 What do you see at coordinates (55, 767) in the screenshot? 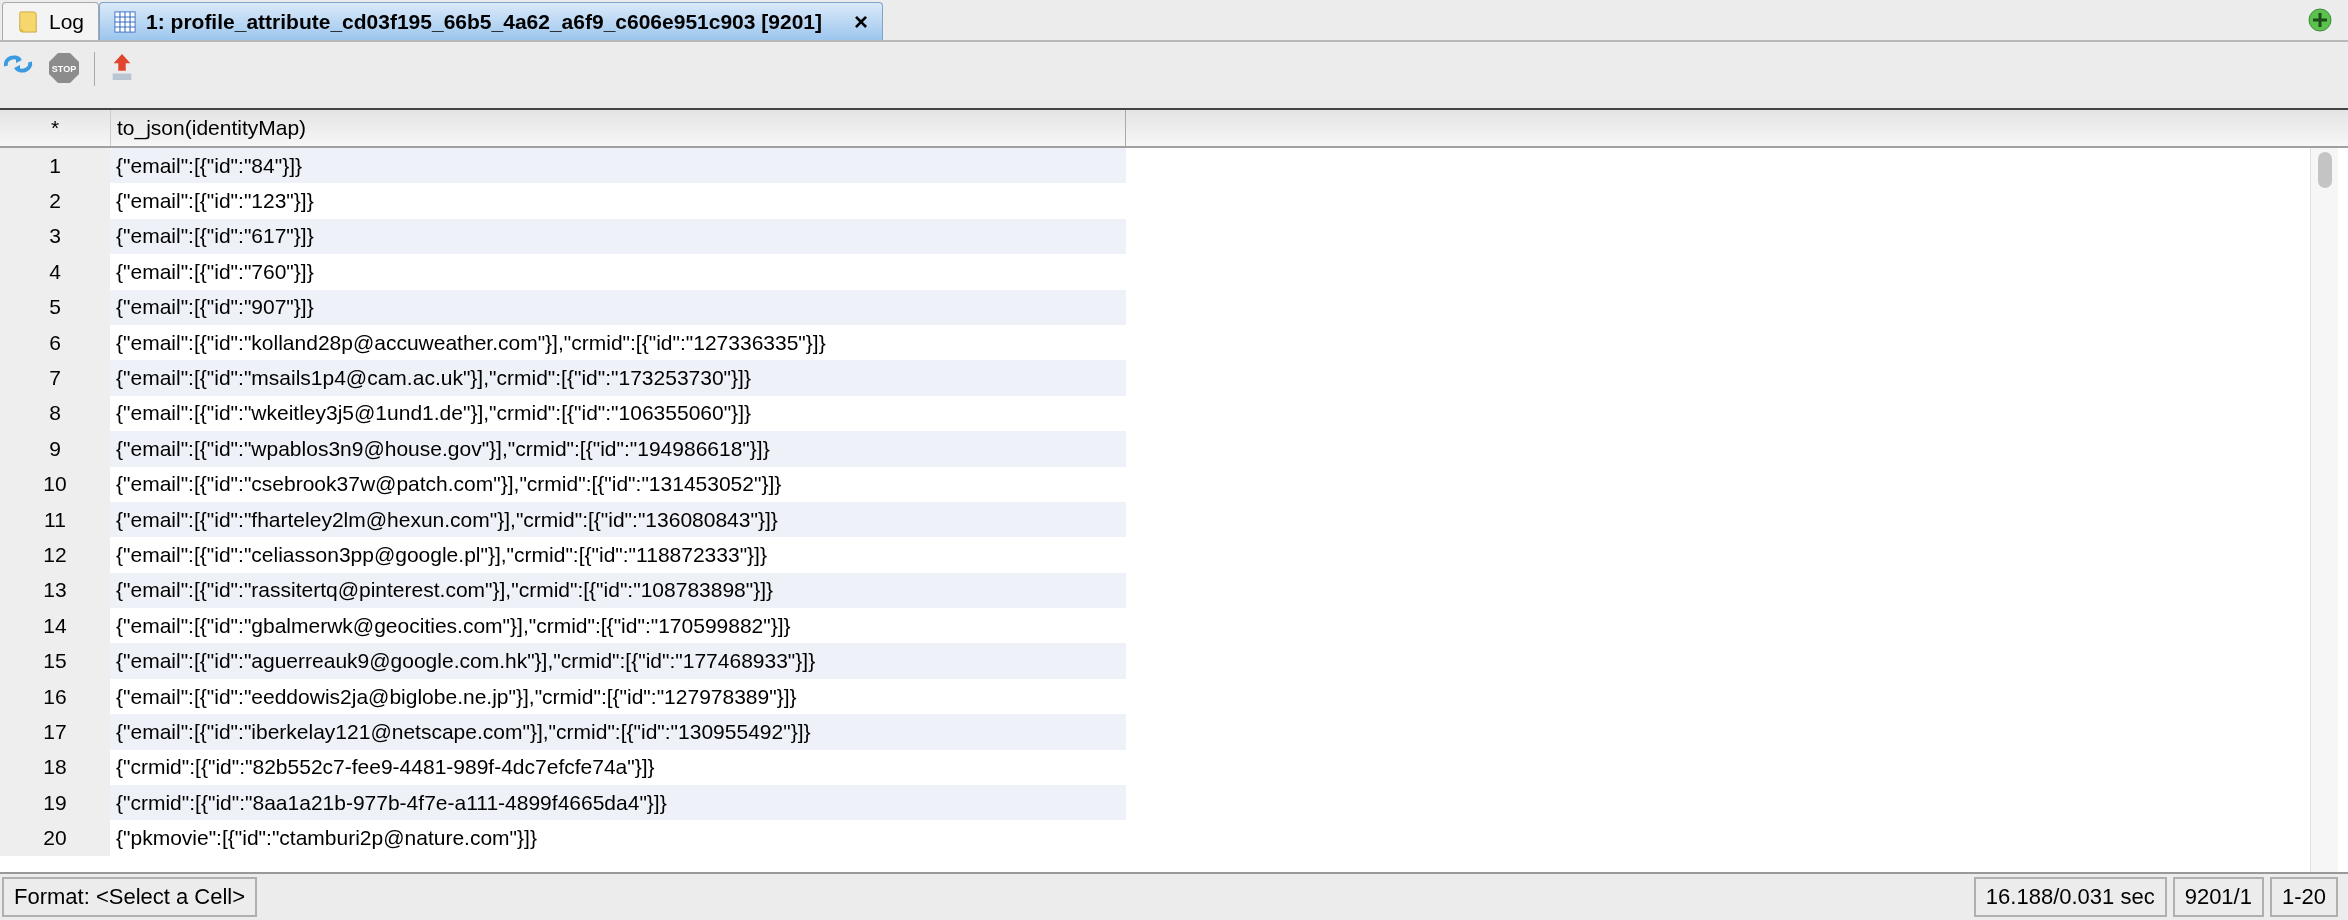
I see `row-number: 18` at bounding box center [55, 767].